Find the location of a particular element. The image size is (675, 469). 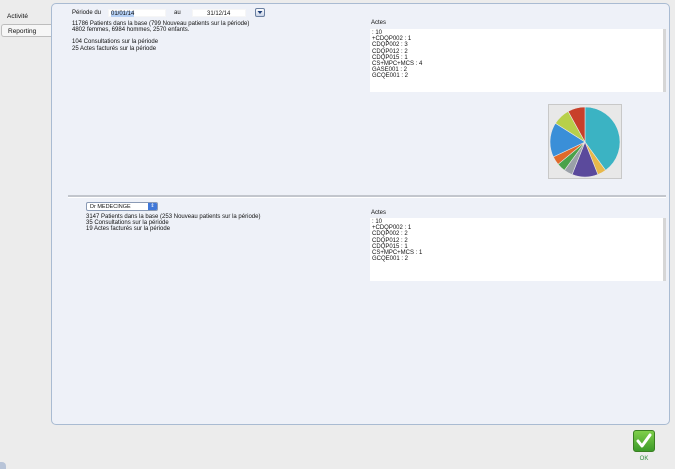

chevron-down-icon is located at coordinates (260, 12).